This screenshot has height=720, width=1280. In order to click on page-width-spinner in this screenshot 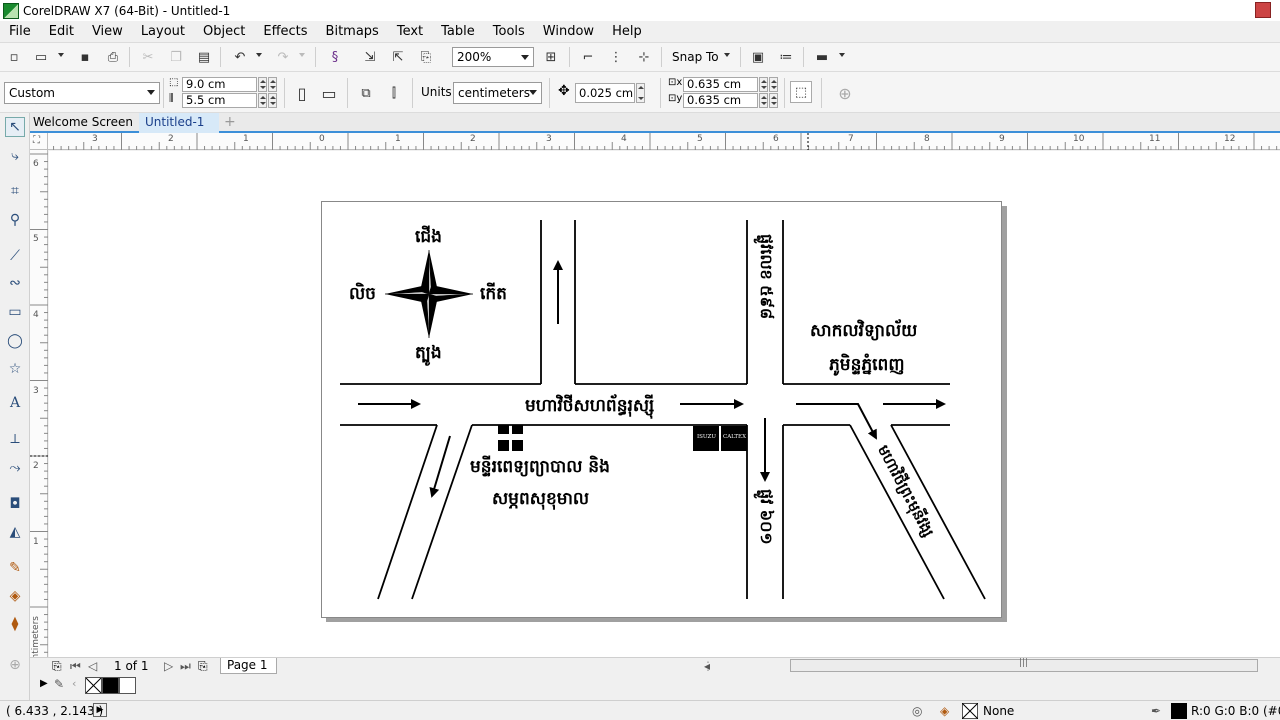, I will do `click(262, 84)`.